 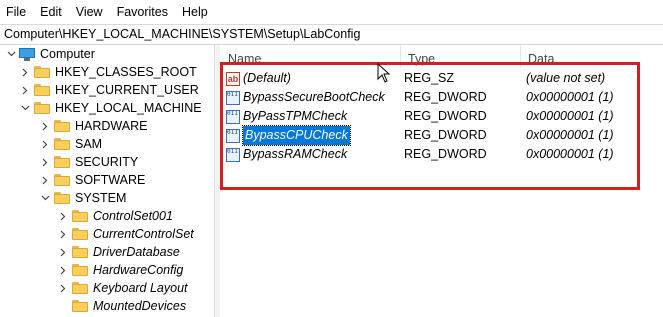 What do you see at coordinates (67, 54) in the screenshot?
I see `tree-item-label: Computer` at bounding box center [67, 54].